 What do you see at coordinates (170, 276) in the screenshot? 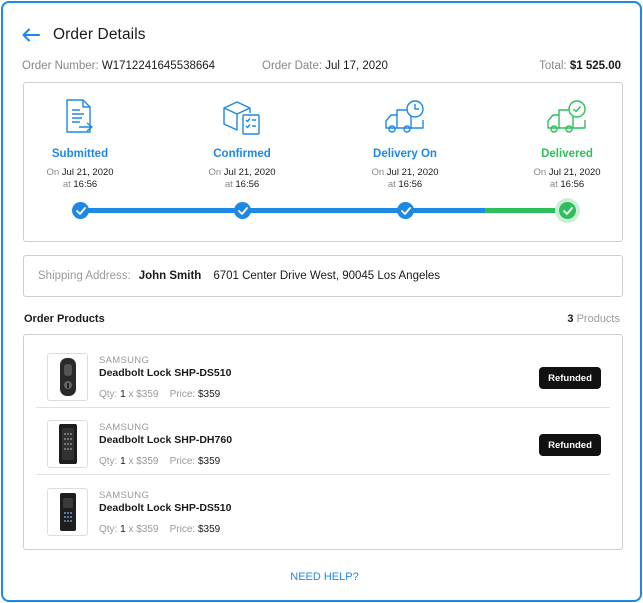
I see `shipping-name: John Smith` at bounding box center [170, 276].